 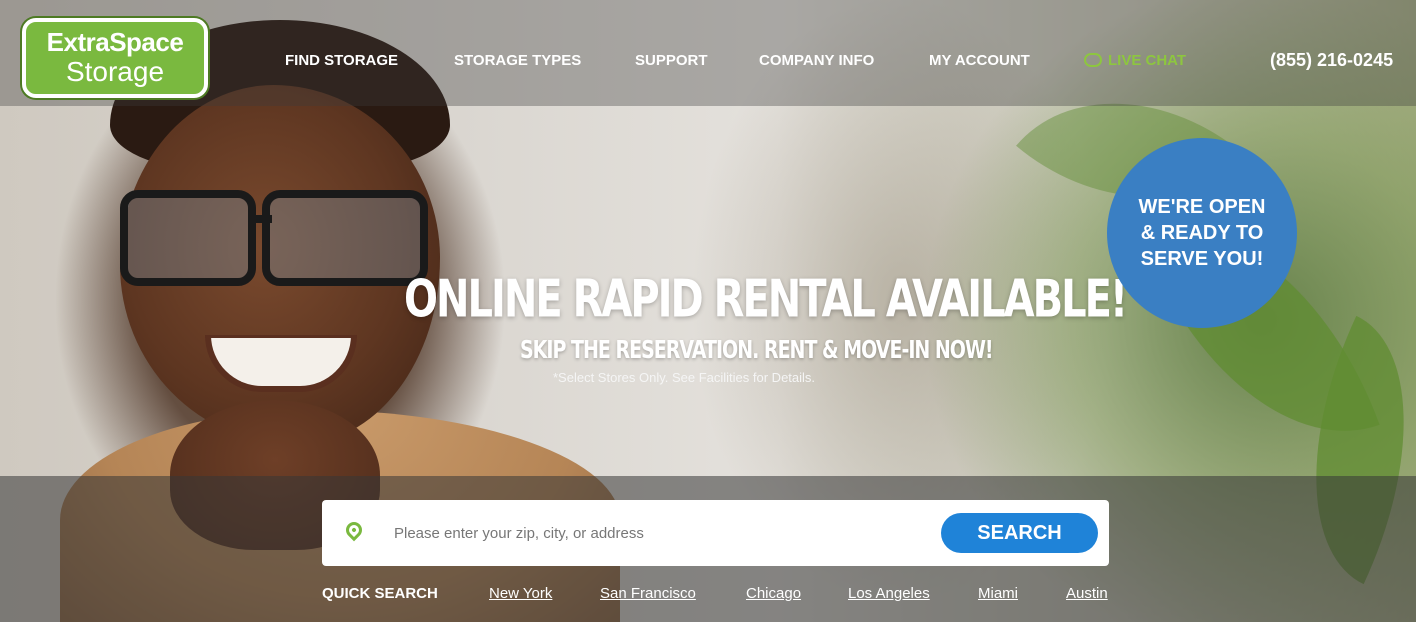 I want to click on extraspace-logo: ExtraSpace Storage, so click(x=115, y=58).